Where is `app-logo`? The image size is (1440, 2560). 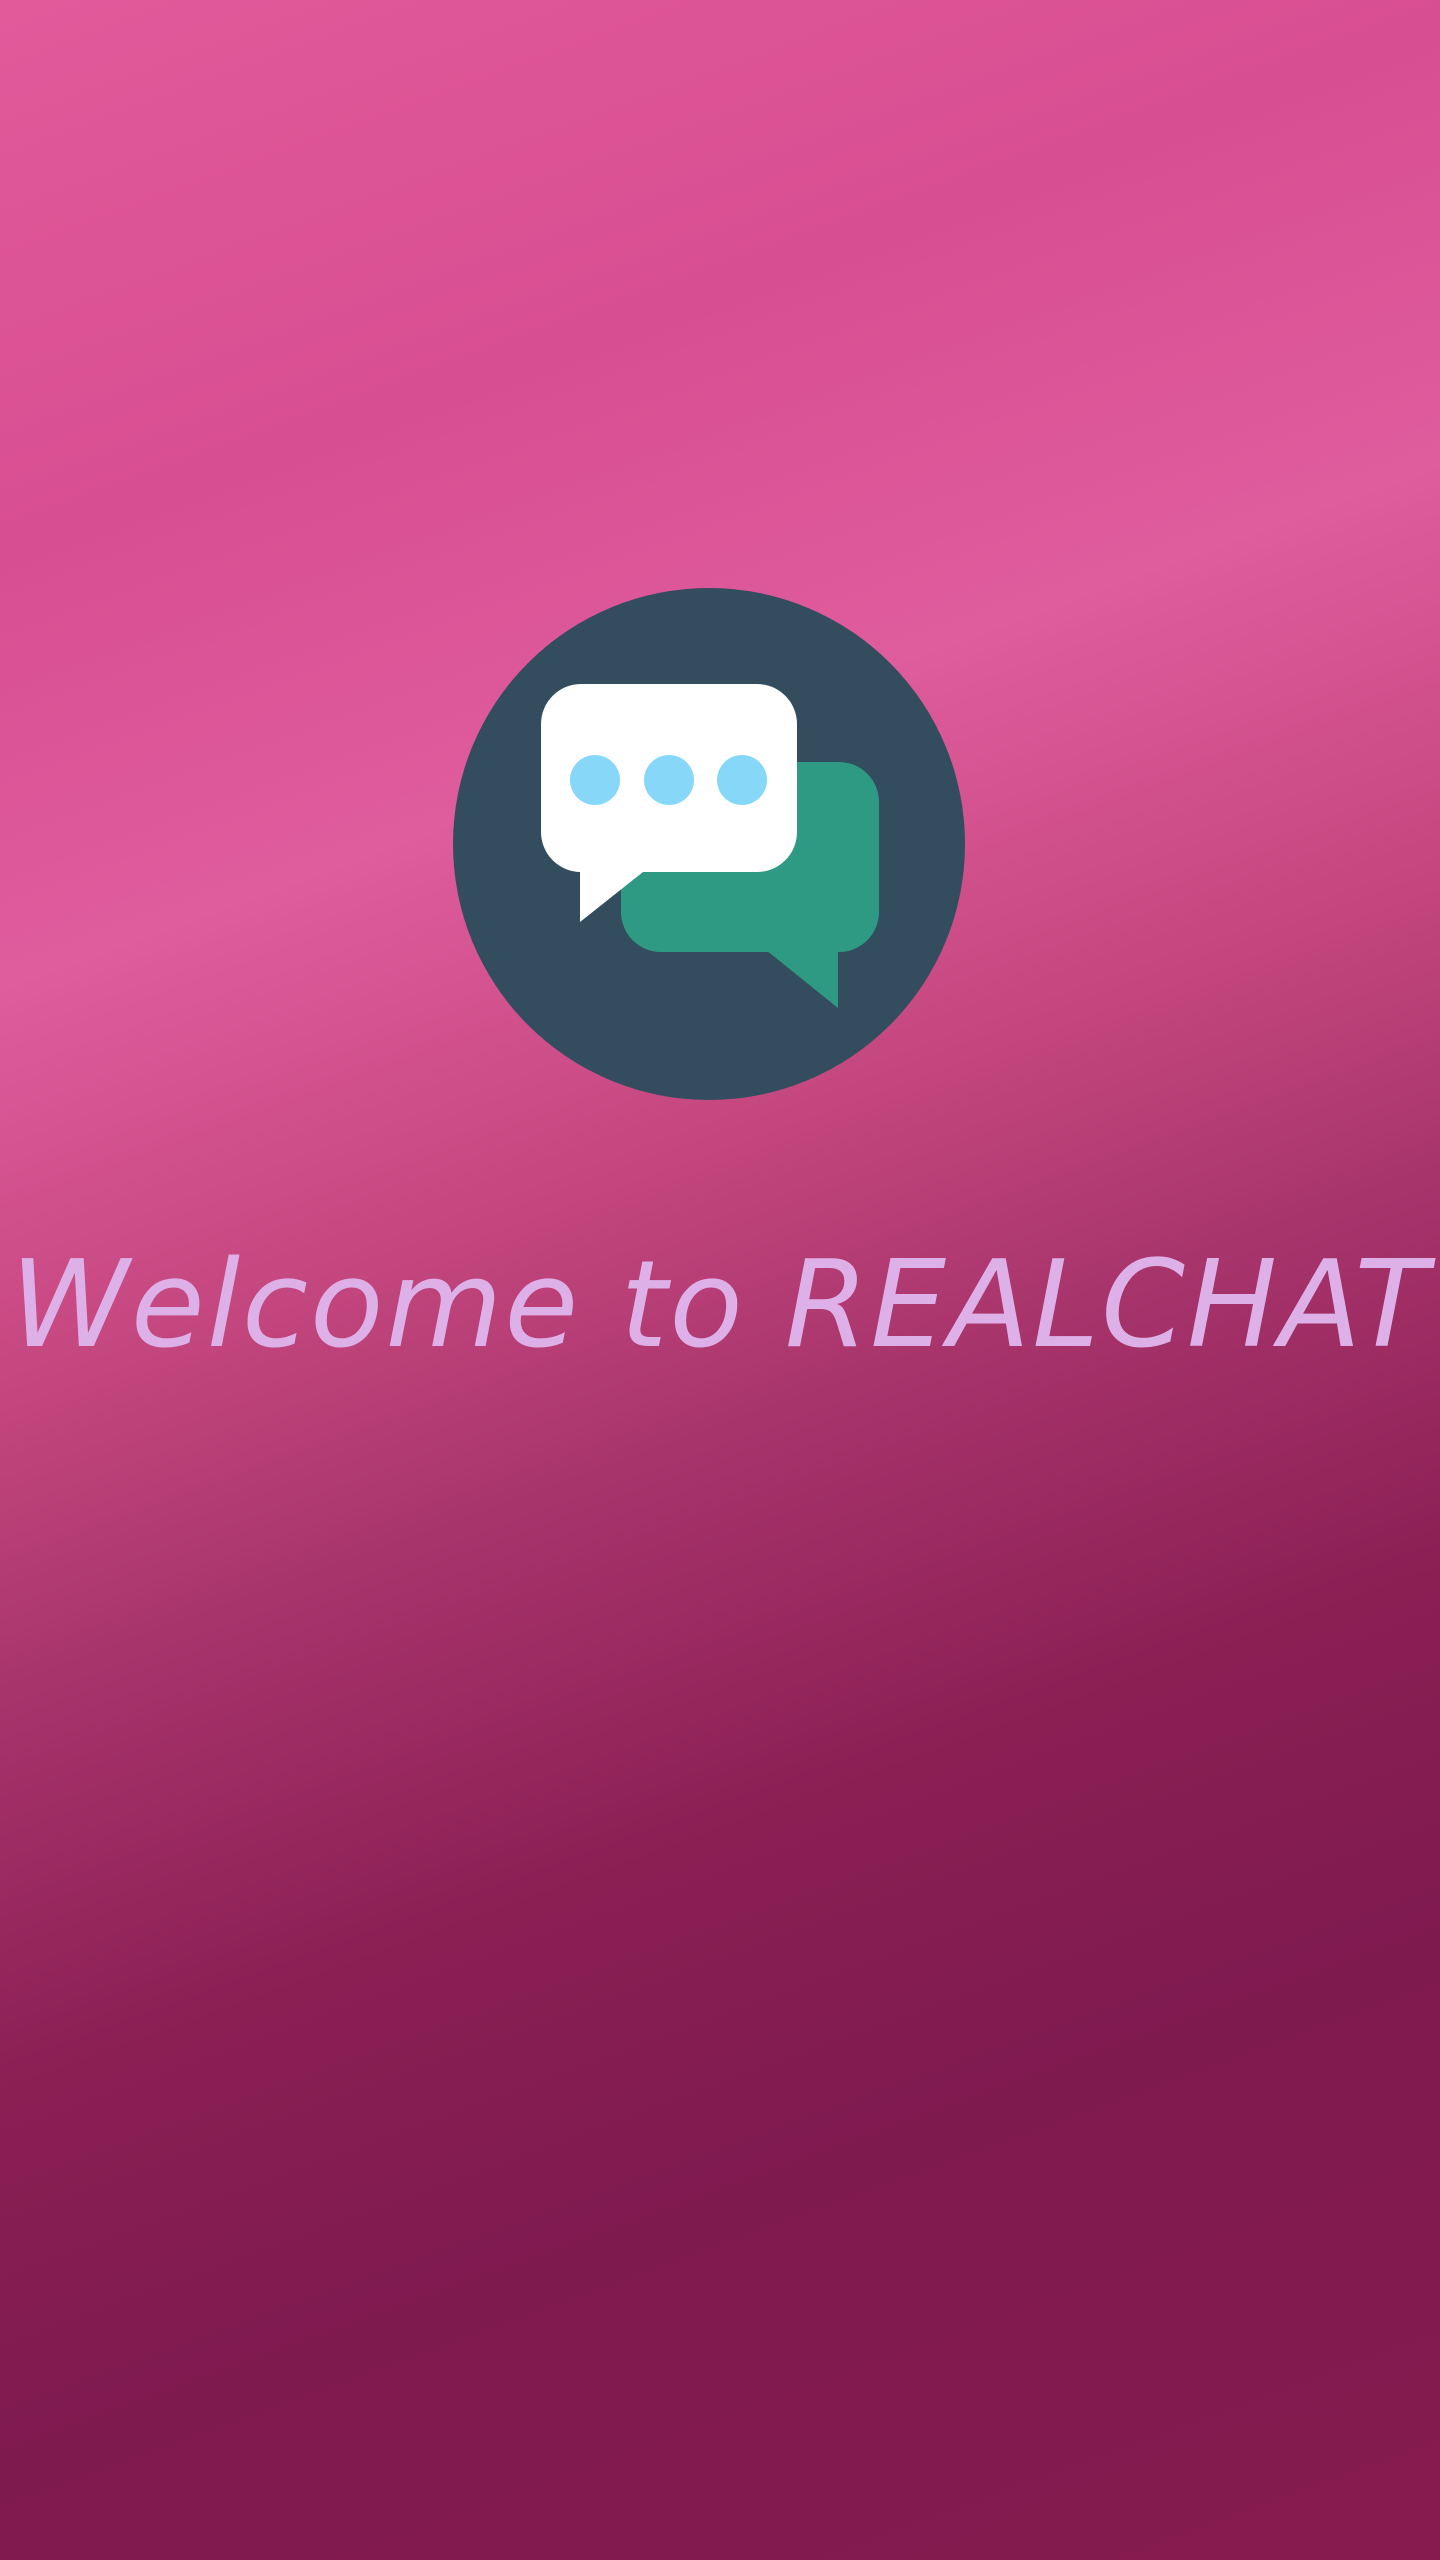
app-logo is located at coordinates (709, 844).